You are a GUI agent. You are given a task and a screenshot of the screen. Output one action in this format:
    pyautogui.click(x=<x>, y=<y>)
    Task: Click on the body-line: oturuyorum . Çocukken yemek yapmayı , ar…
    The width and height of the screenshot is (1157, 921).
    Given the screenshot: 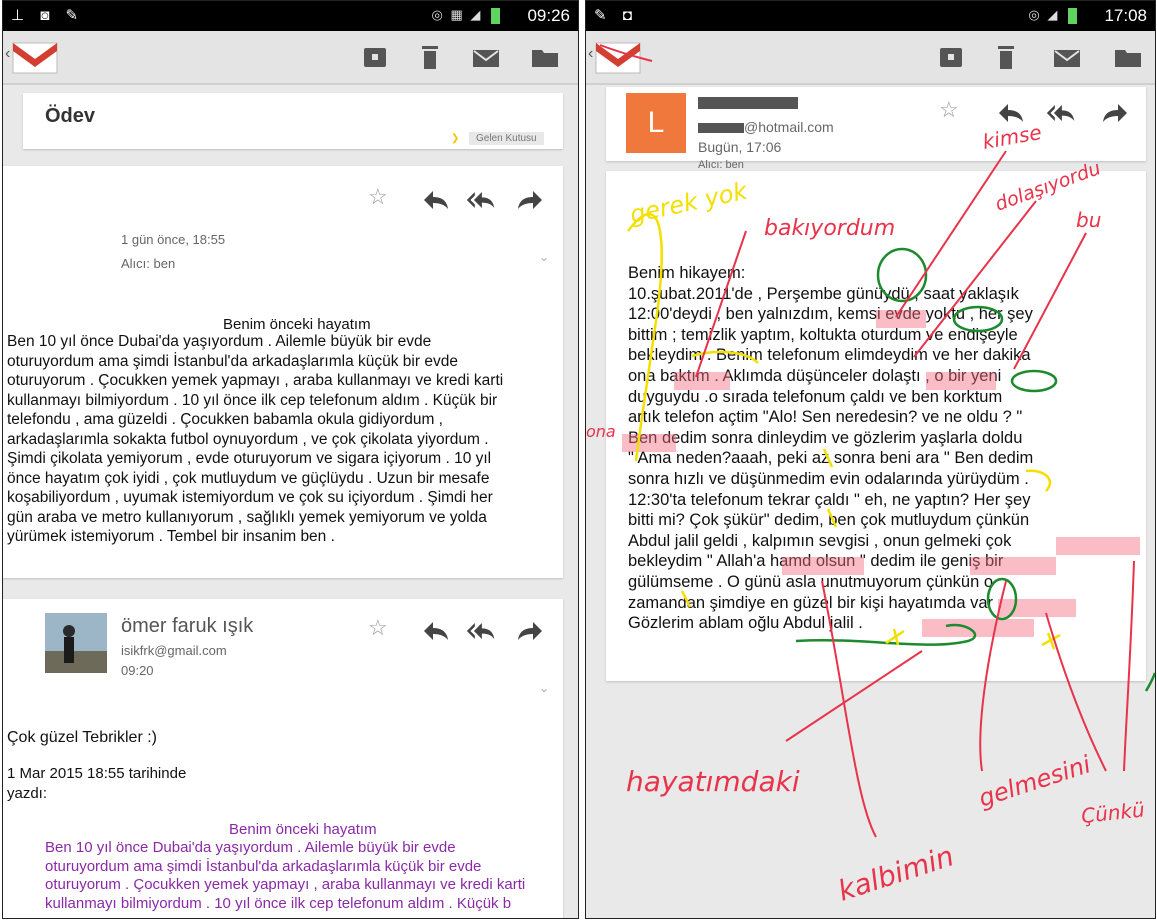 What is the action you would take?
    pyautogui.click(x=255, y=380)
    